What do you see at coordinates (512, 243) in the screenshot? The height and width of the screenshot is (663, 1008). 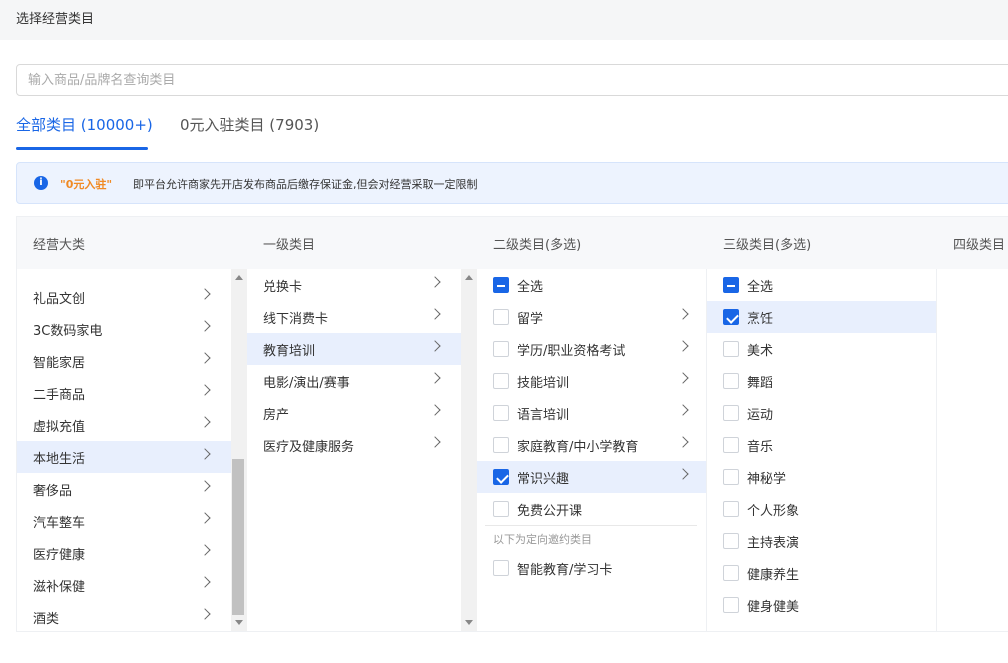 I see `column-headers: 经营大类 一级类目 二级类目(多选) 三级类目(多选) 四级类目` at bounding box center [512, 243].